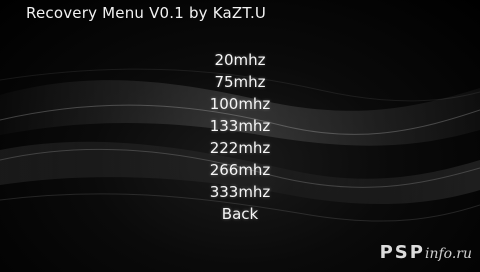 The image size is (480, 272). I want to click on menu-item-266mhz: 266mhz, so click(240, 170).